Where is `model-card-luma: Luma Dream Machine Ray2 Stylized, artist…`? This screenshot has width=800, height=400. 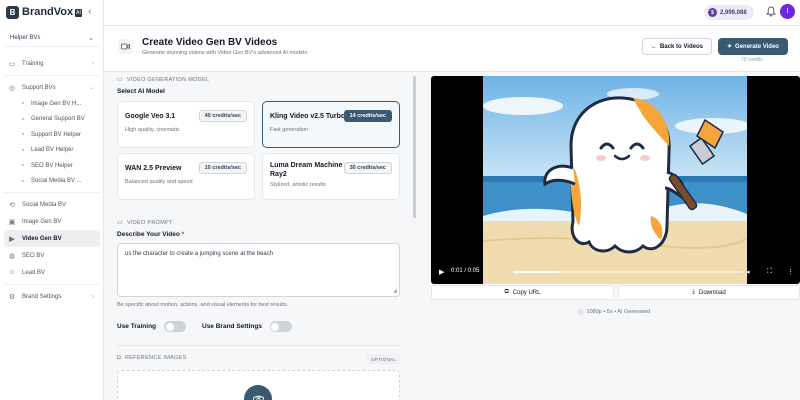
model-card-luma: Luma Dream Machine Ray2 Stylized, artist… is located at coordinates (331, 176).